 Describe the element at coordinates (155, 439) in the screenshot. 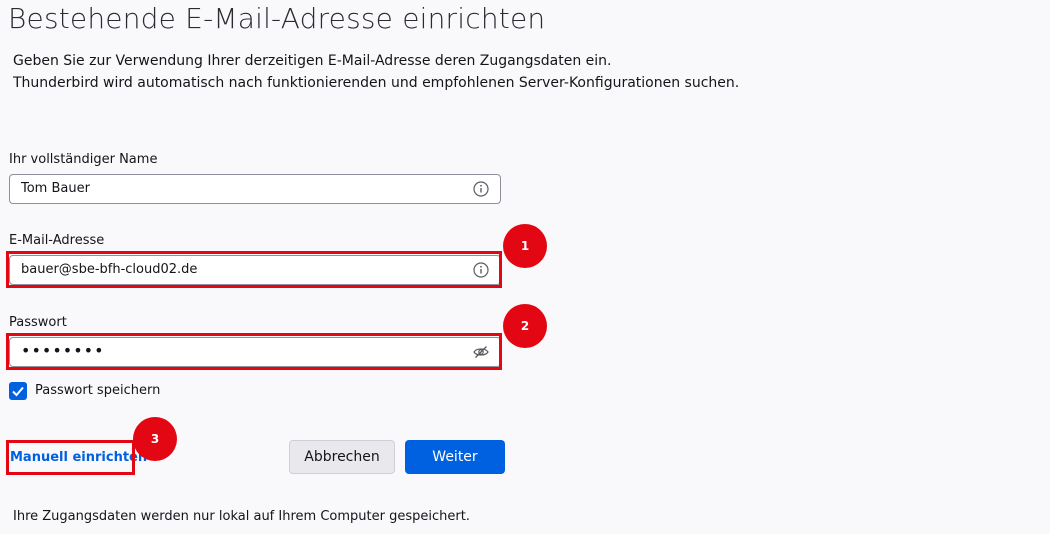

I see `annotation-badge-3: 3` at that location.